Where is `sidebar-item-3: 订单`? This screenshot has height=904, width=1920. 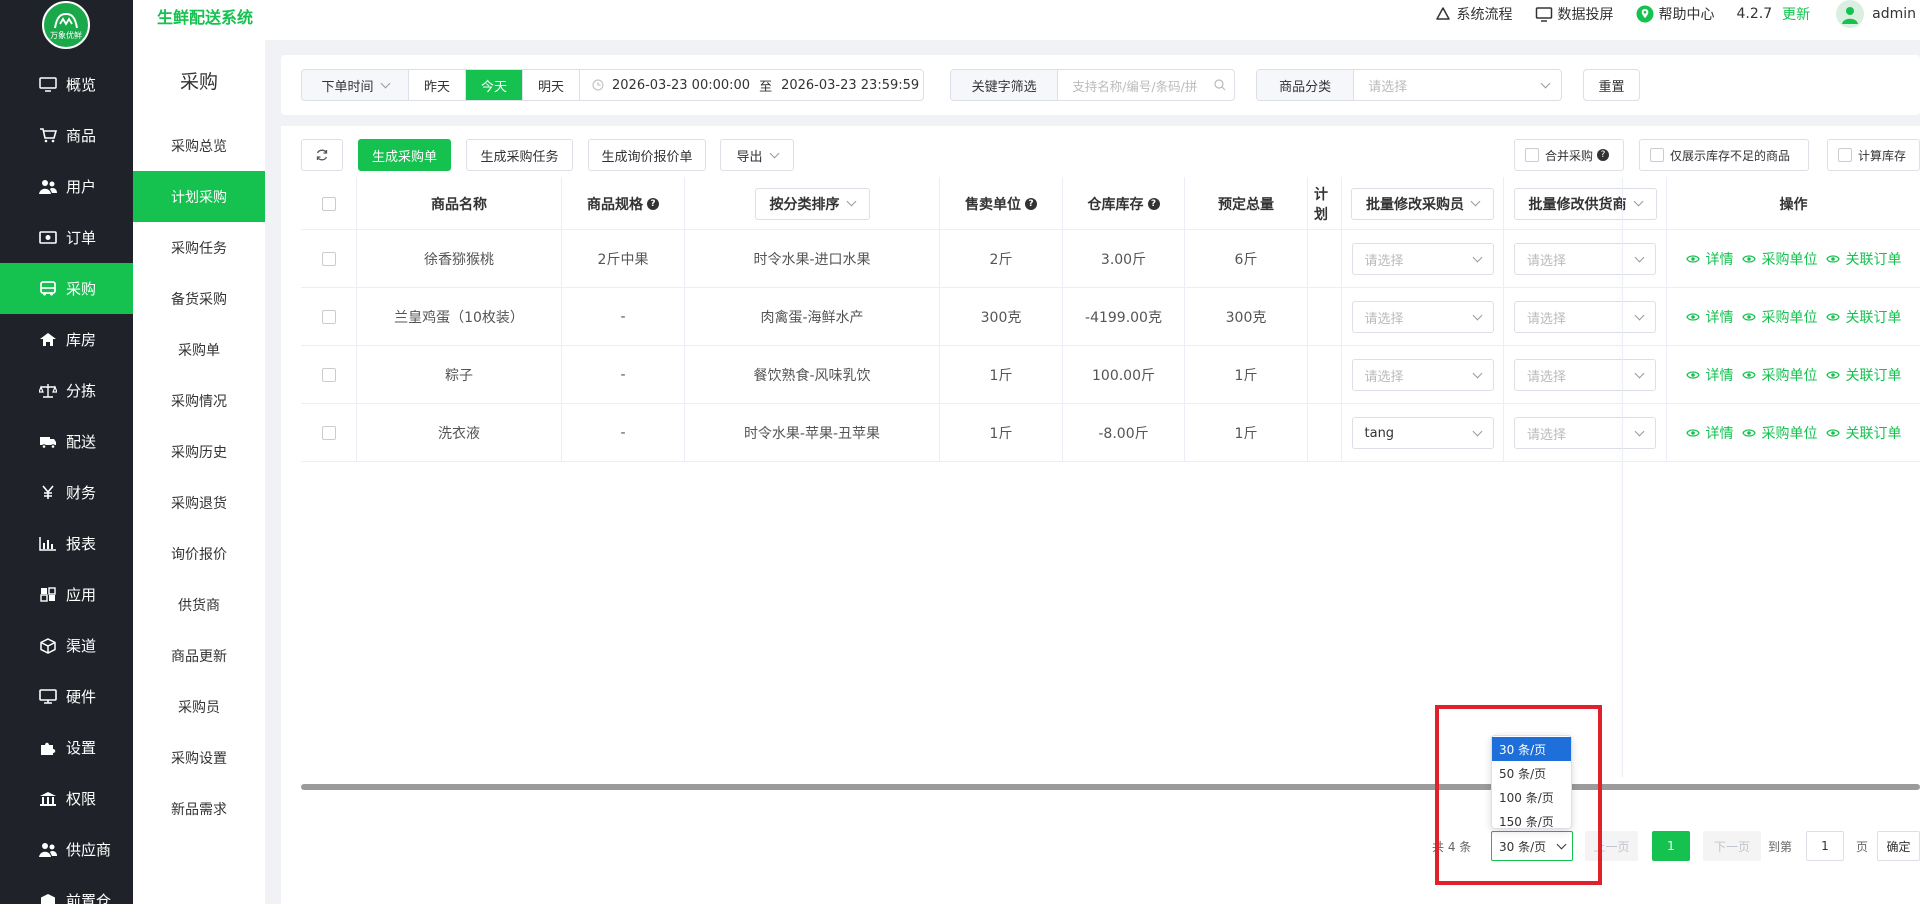
sidebar-item-3: 订单 is located at coordinates (66, 237).